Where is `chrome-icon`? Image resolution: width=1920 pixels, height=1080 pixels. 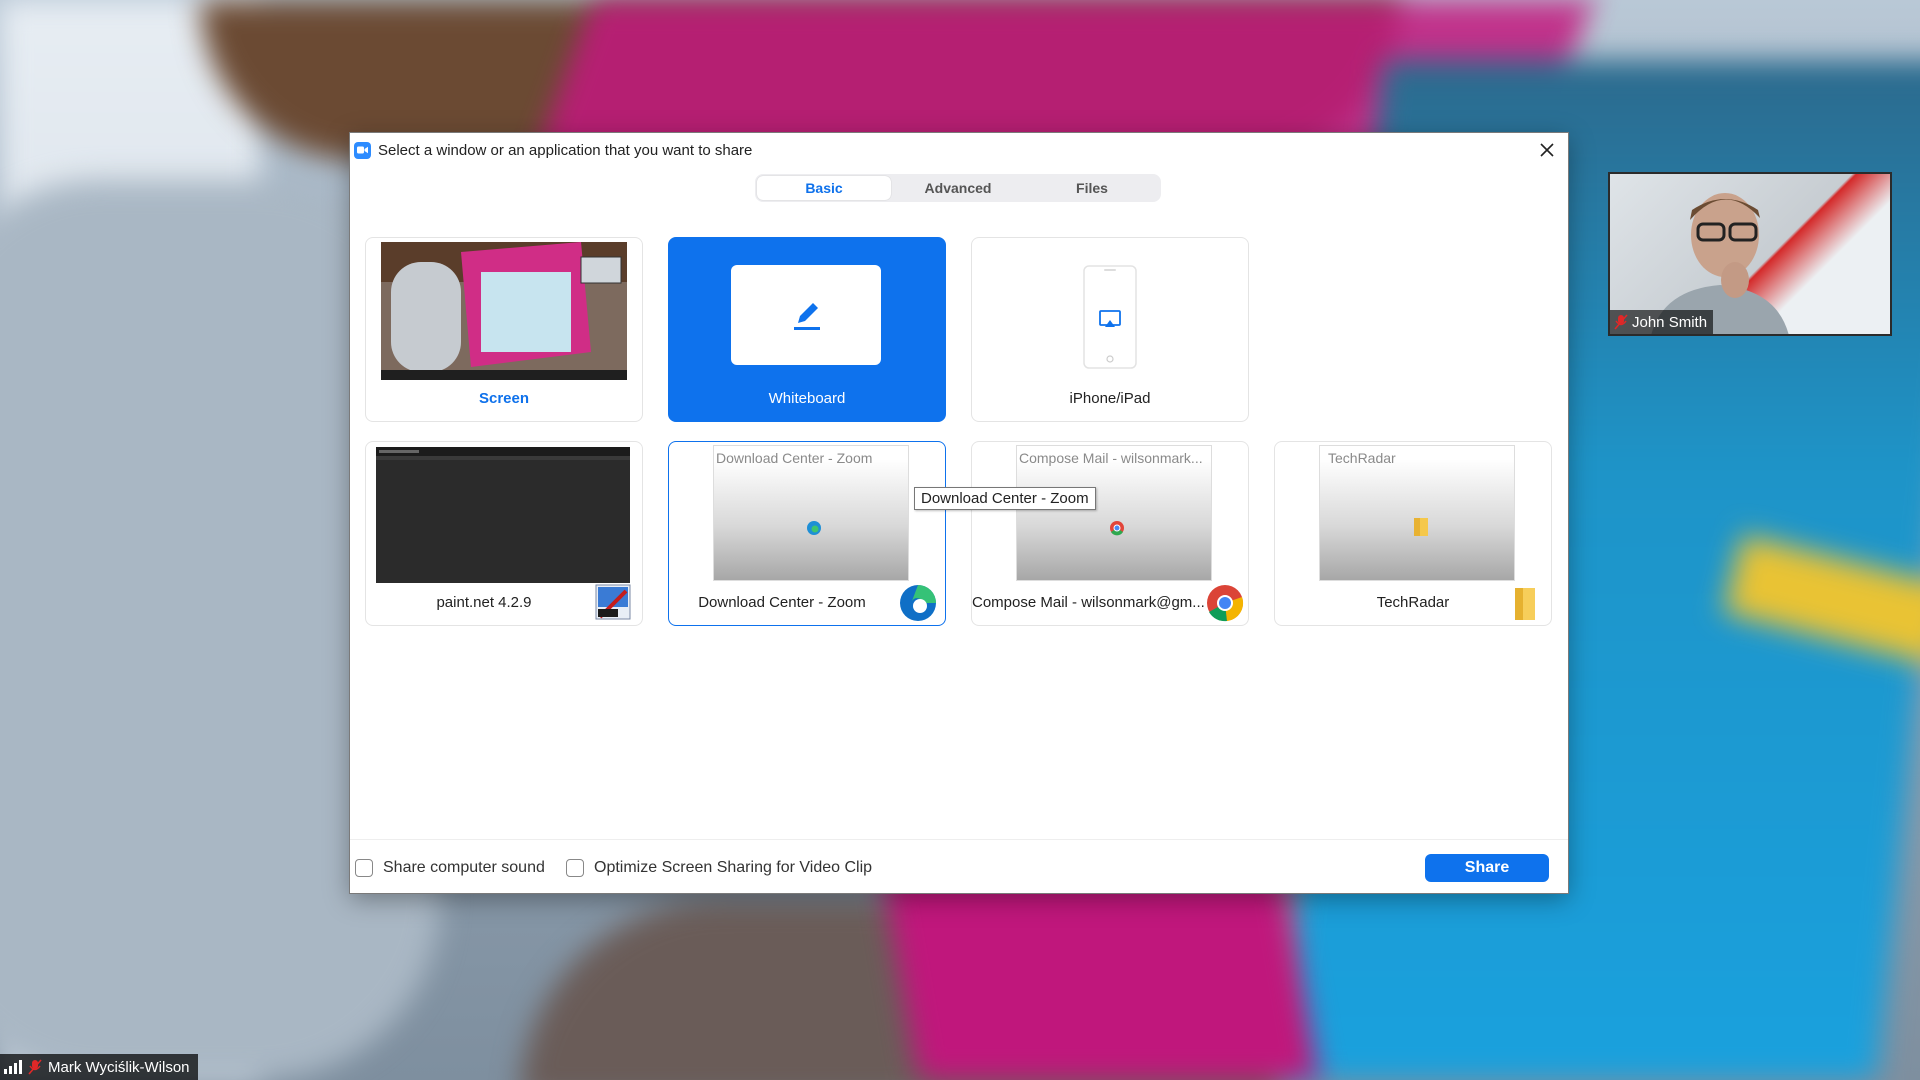 chrome-icon is located at coordinates (1225, 603).